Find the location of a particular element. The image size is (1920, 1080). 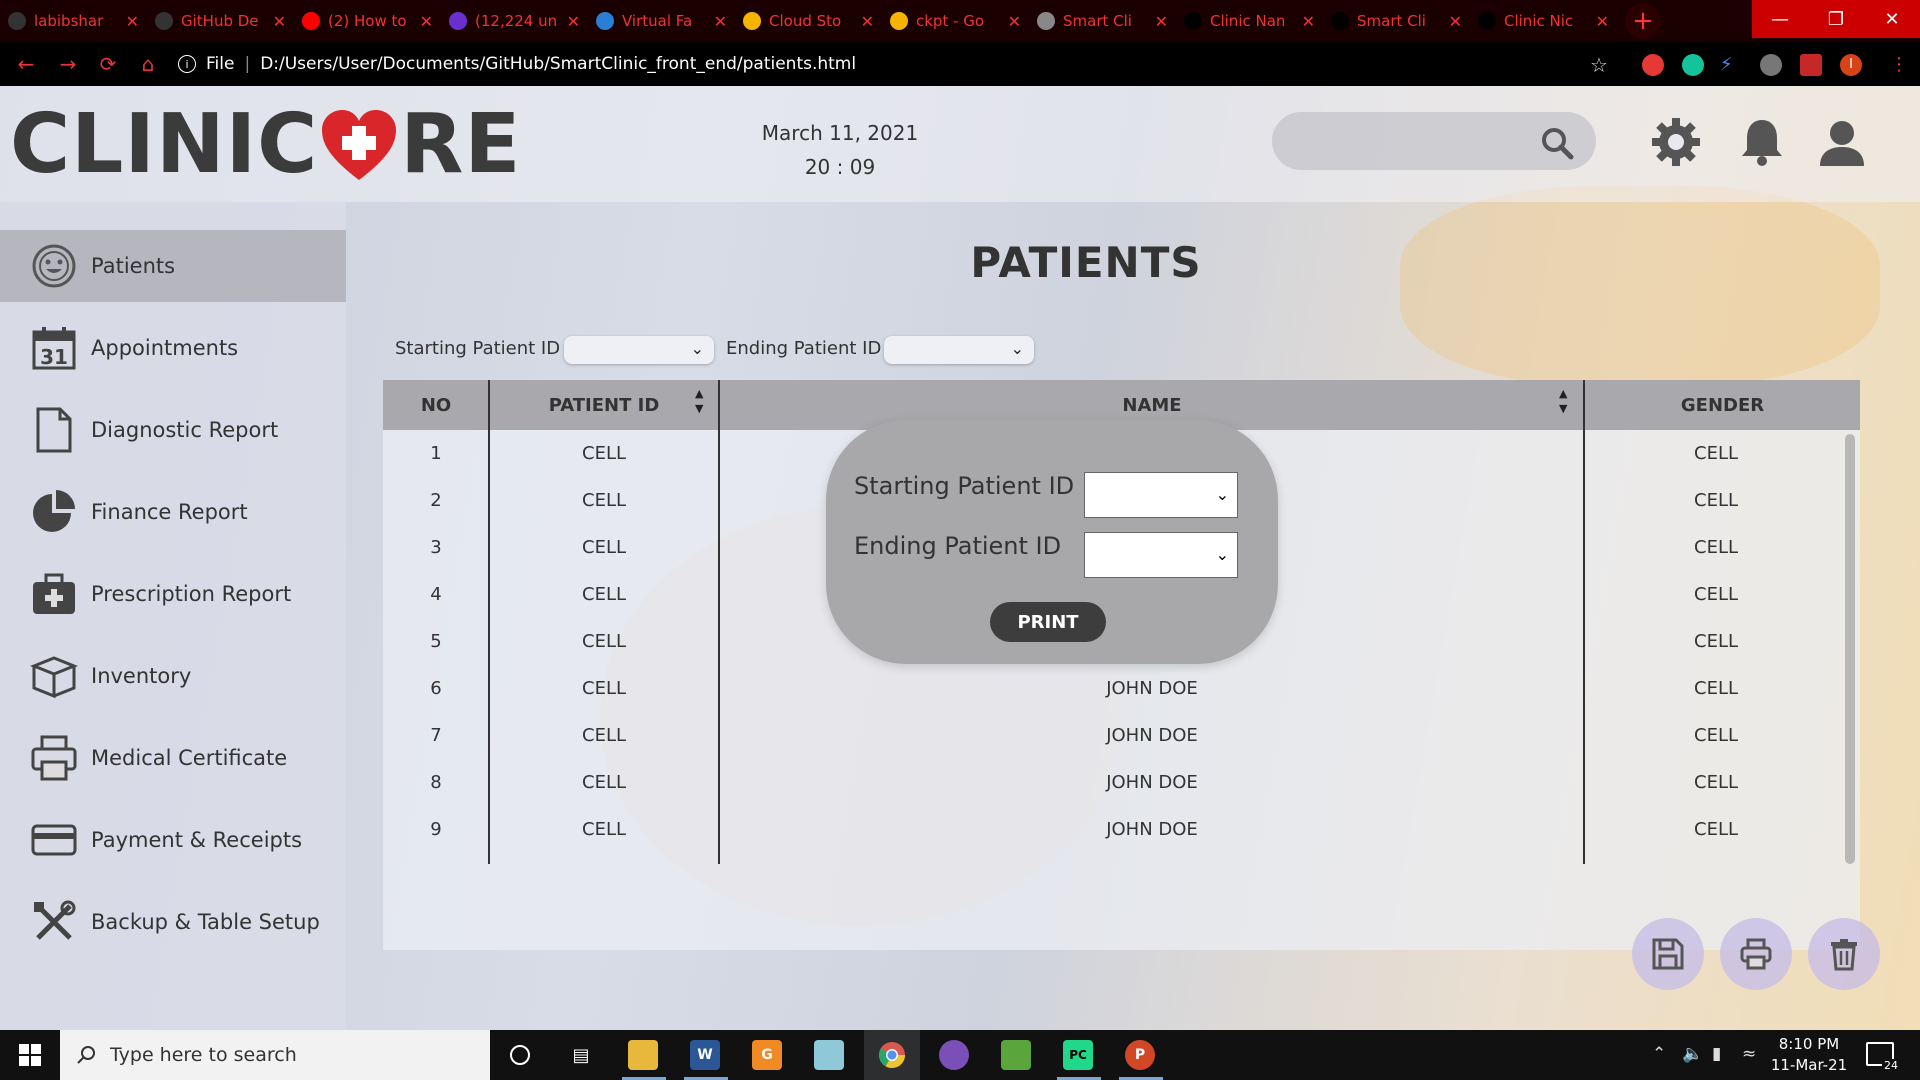

browser-tab: GitHub De ✕ is located at coordinates (220, 21).